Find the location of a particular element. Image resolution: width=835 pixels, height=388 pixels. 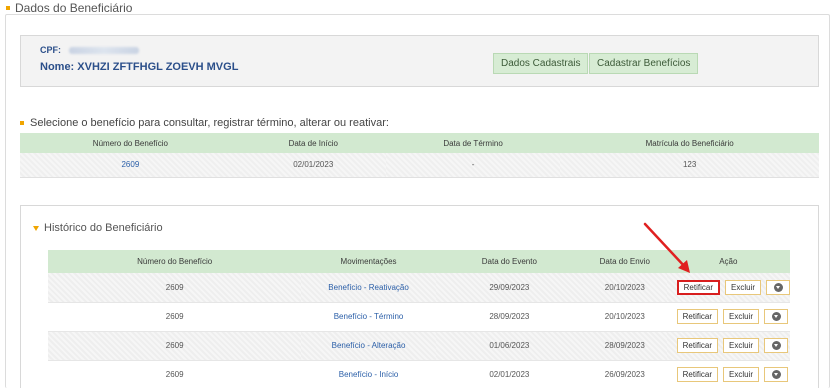

cell-termino: - is located at coordinates (473, 165).